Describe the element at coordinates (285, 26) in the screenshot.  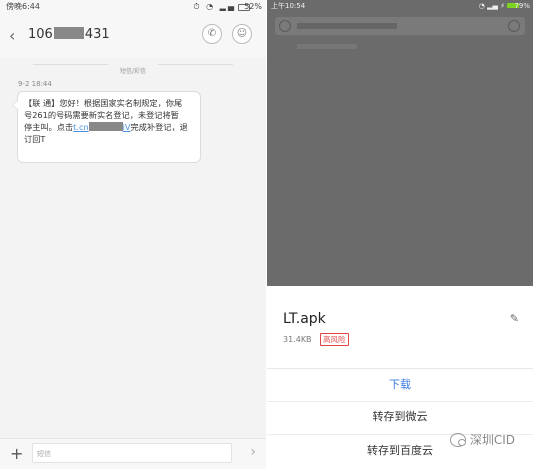
I see `globe-icon` at that location.